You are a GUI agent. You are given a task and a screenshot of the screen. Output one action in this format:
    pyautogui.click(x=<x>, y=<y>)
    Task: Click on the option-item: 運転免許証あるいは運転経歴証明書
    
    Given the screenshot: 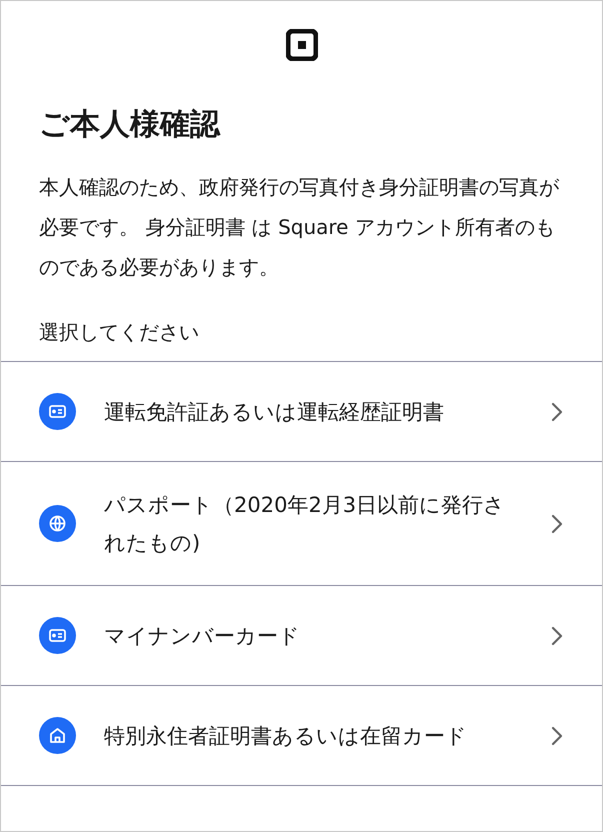 What is the action you would take?
    pyautogui.click(x=301, y=412)
    